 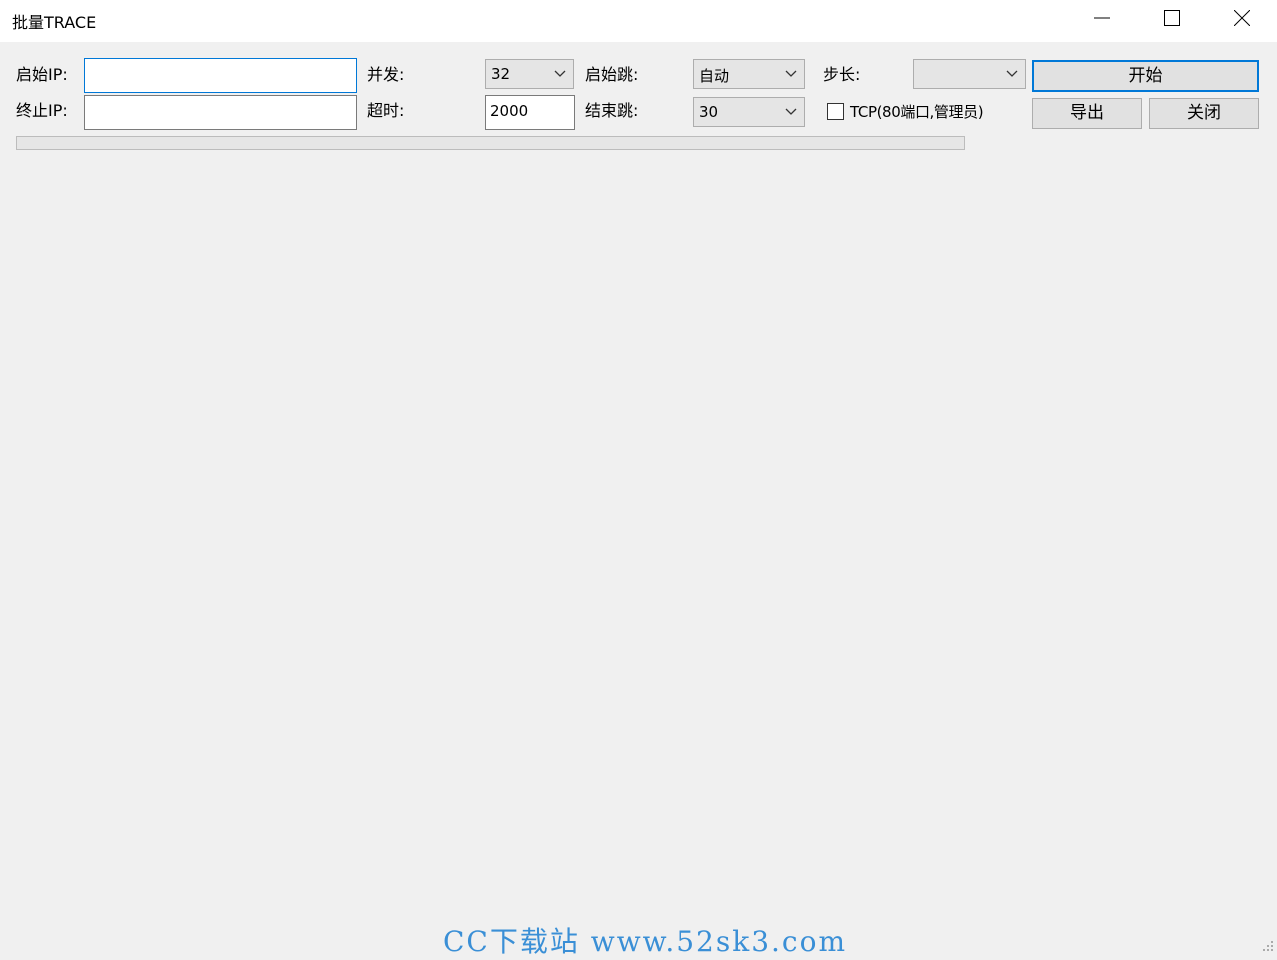 I want to click on step-label: 步长:, so click(x=842, y=74).